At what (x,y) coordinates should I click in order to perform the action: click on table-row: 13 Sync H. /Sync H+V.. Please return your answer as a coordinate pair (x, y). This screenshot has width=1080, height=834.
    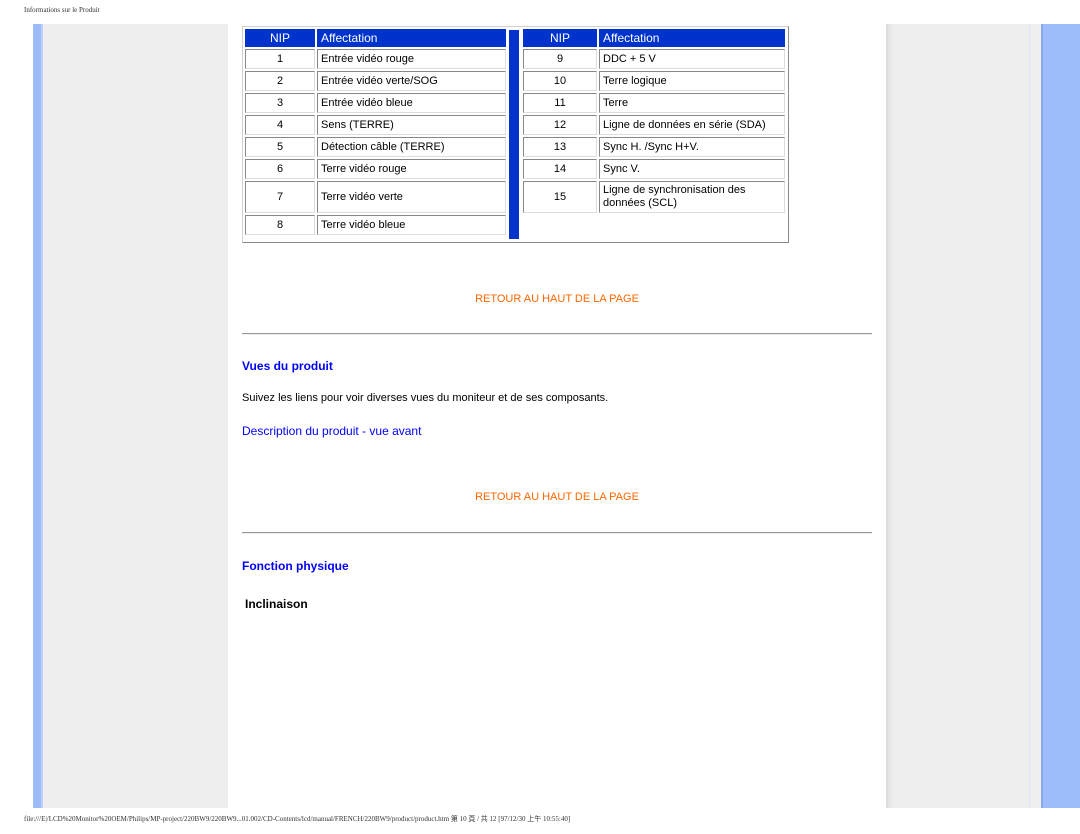
    Looking at the image, I should click on (654, 147).